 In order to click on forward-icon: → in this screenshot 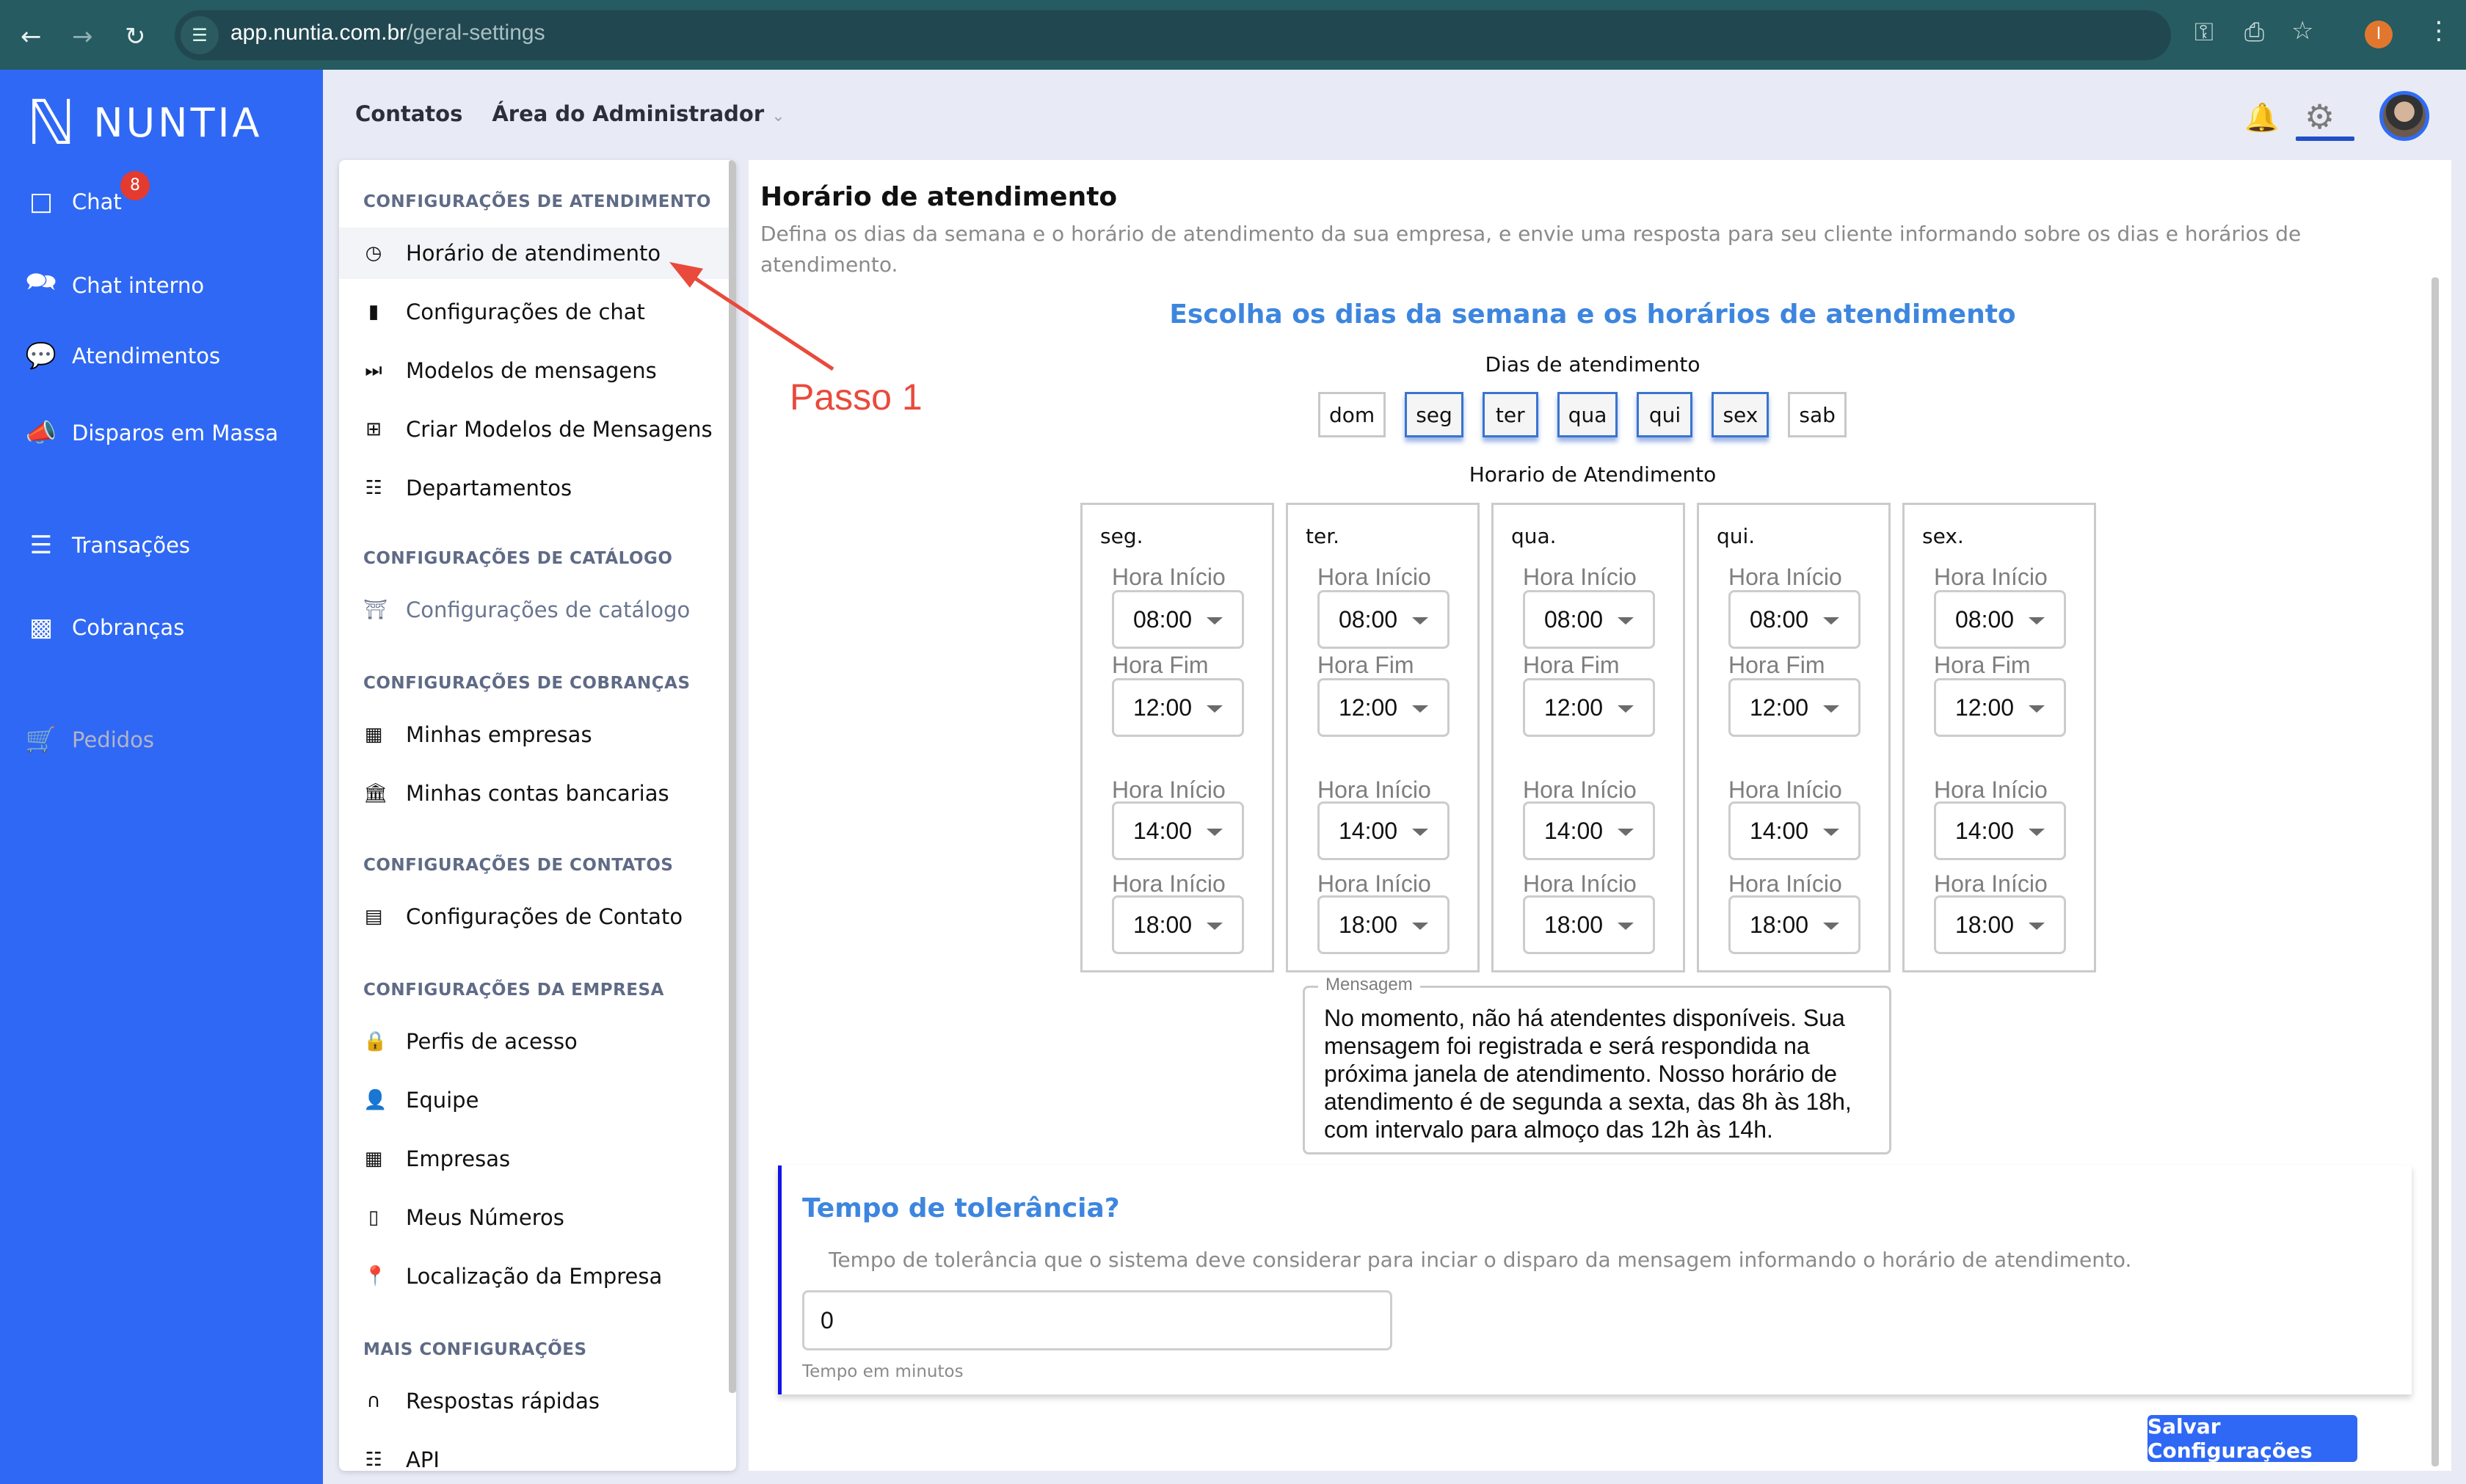, I will do `click(82, 36)`.